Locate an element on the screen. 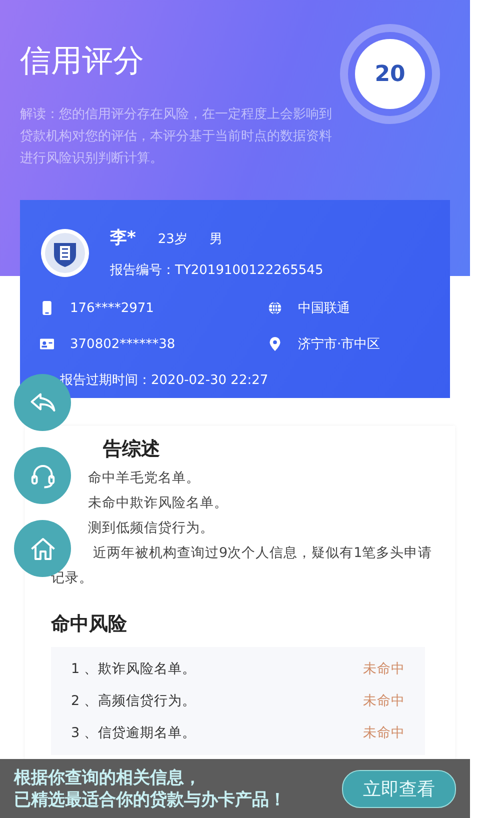 The height and width of the screenshot is (818, 483). carrier-name: 中国联通 is located at coordinates (324, 308).